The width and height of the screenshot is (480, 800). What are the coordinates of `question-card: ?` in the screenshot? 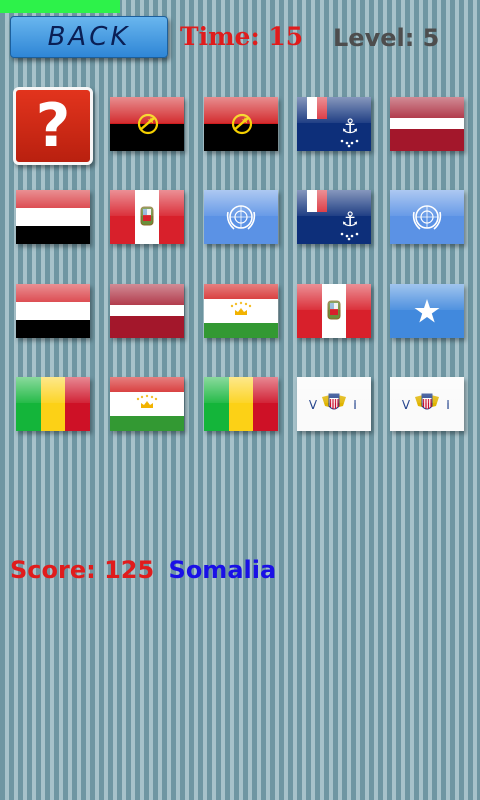 It's located at (53, 126).